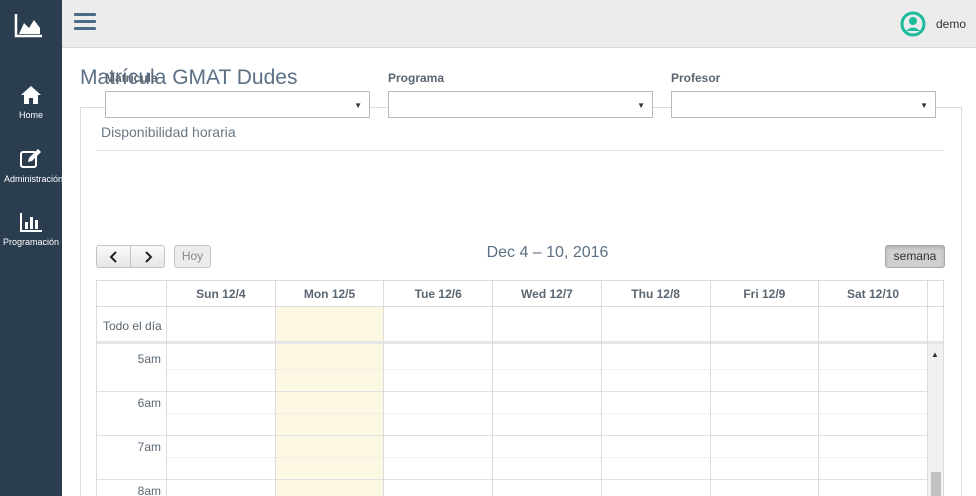 Image resolution: width=976 pixels, height=496 pixels. What do you see at coordinates (329, 294) in the screenshot?
I see `day-header: Mon 12/5` at bounding box center [329, 294].